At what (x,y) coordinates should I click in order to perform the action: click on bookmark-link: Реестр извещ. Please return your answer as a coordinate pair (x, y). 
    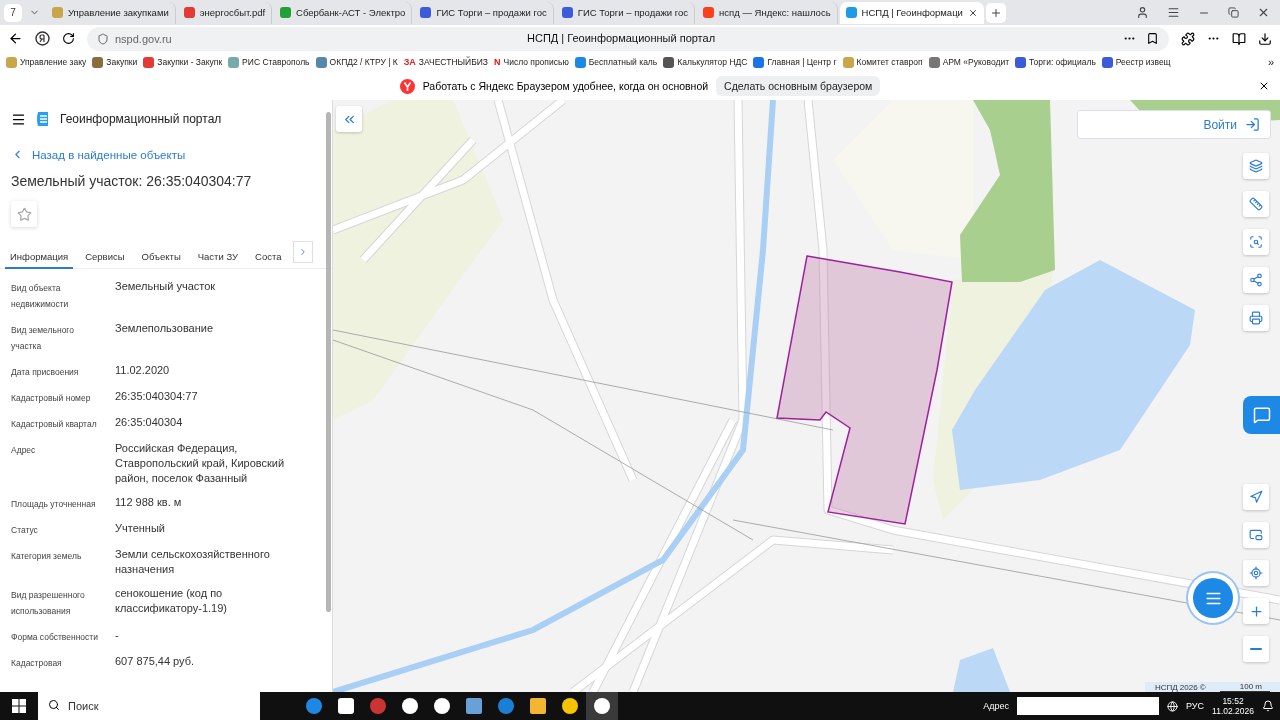
    Looking at the image, I should click on (1136, 62).